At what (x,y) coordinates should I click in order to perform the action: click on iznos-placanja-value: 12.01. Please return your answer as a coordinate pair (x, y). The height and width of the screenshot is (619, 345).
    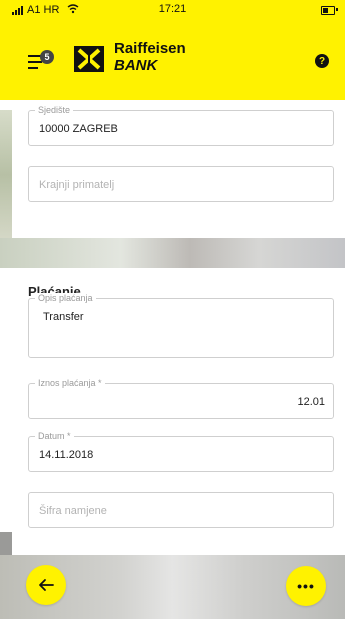
    Looking at the image, I should click on (311, 402).